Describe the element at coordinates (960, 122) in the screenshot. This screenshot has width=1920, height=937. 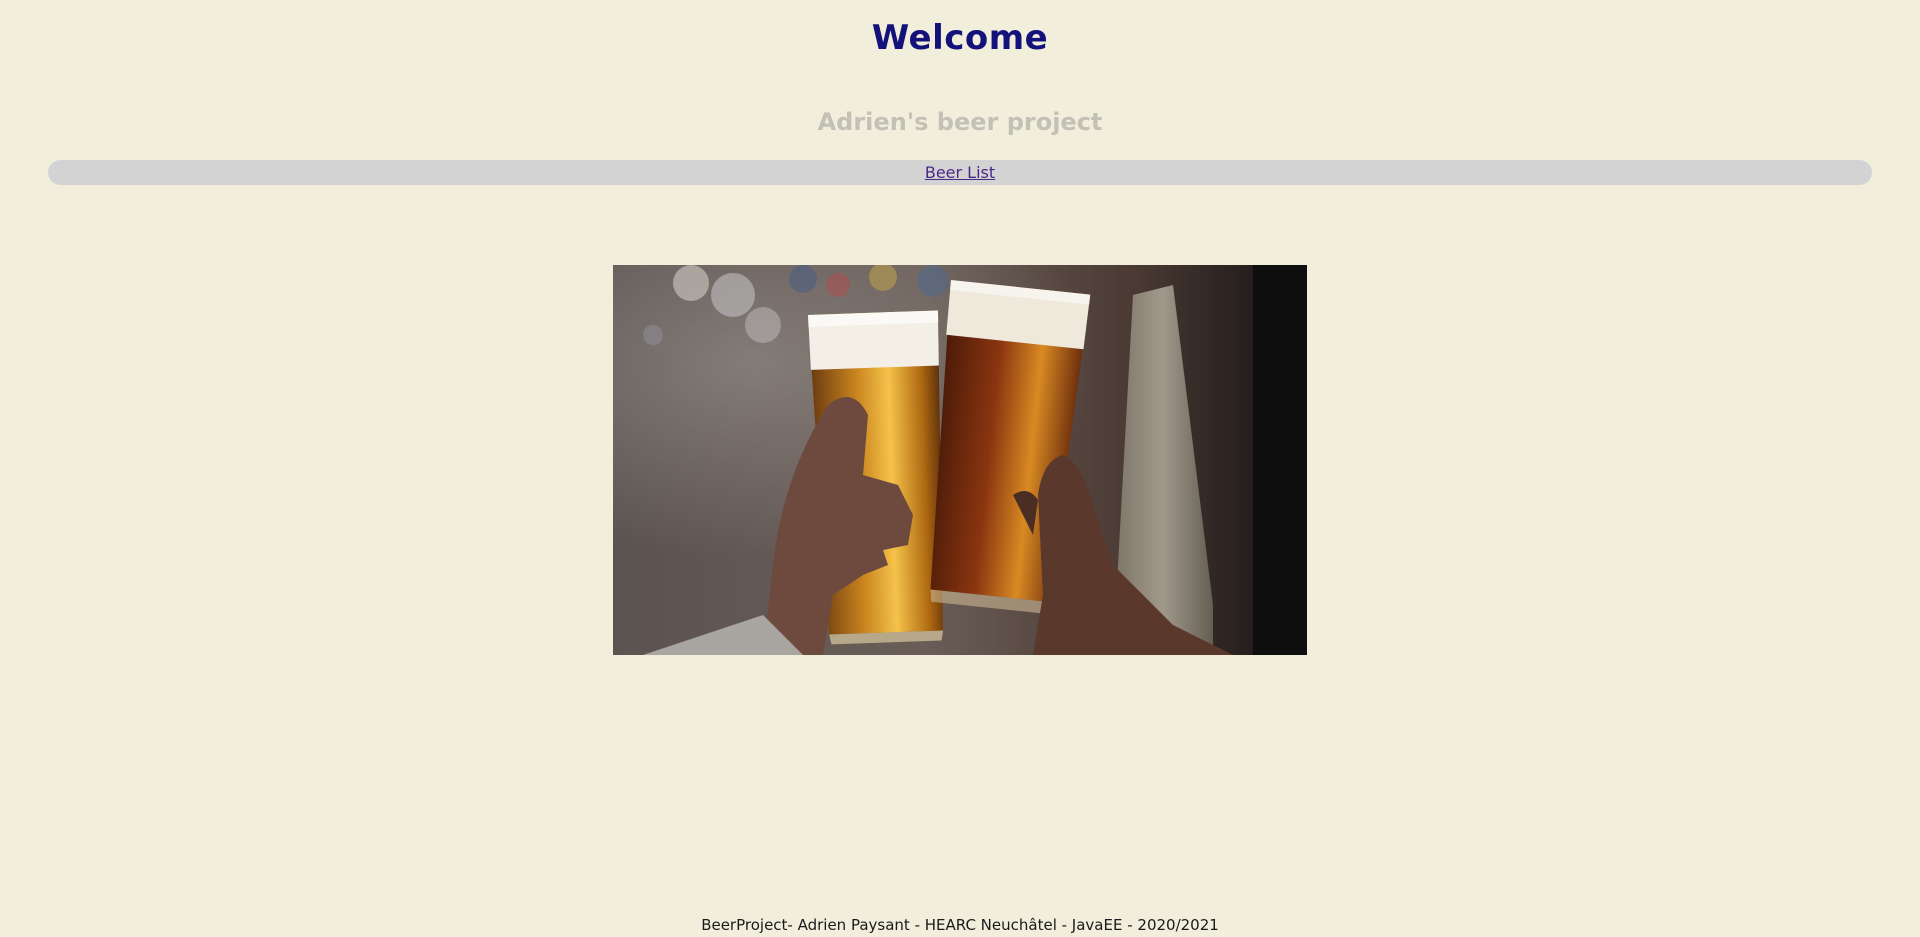
I see `page-subtitle: Adrien's beer project` at that location.